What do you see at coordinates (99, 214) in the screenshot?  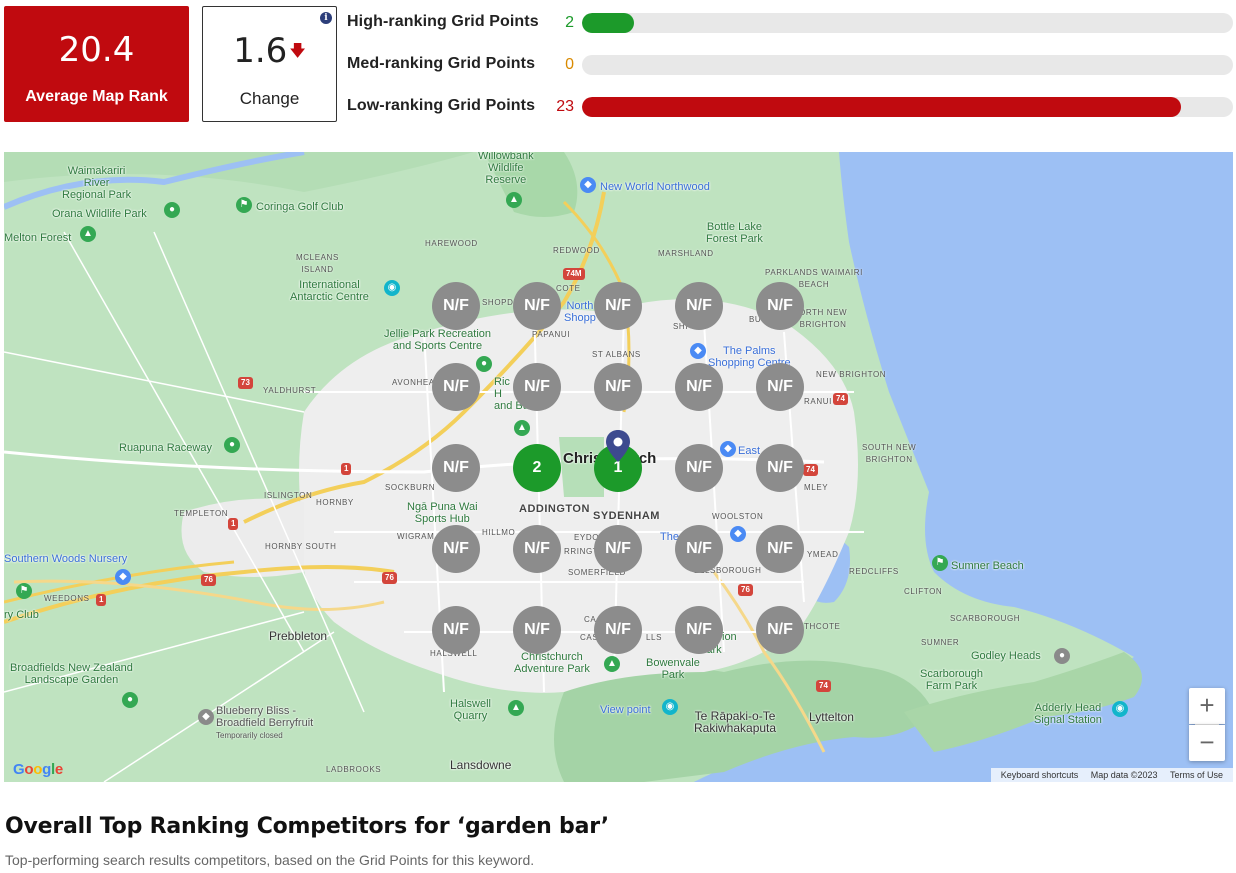 I see `label-orana: Orana Wildlife Park` at bounding box center [99, 214].